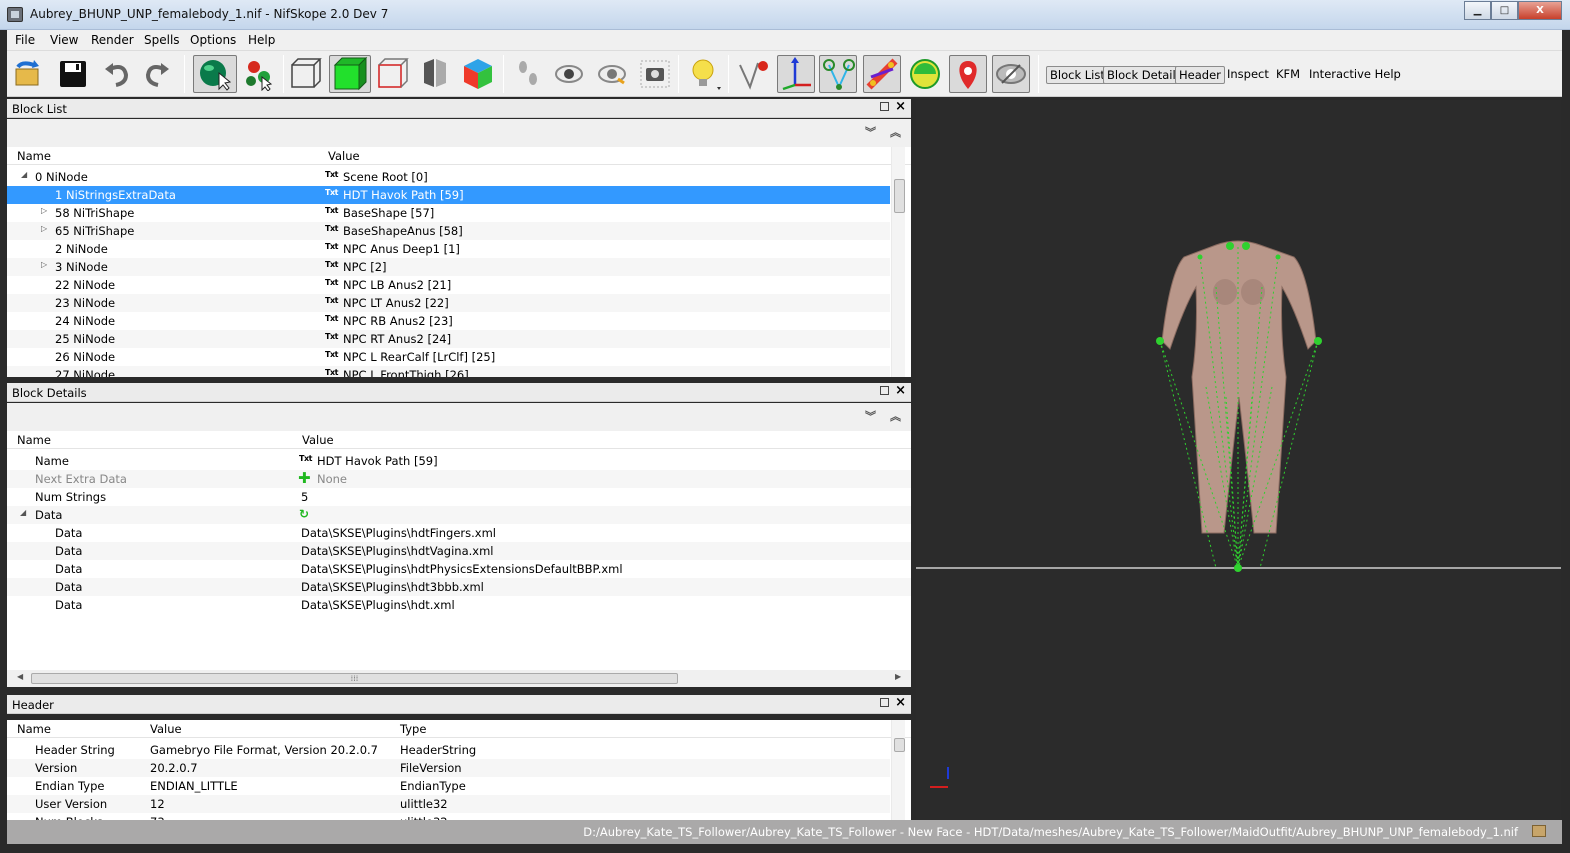 This screenshot has width=1570, height=853. What do you see at coordinates (898, 770) in the screenshot?
I see `header-scrollbar` at bounding box center [898, 770].